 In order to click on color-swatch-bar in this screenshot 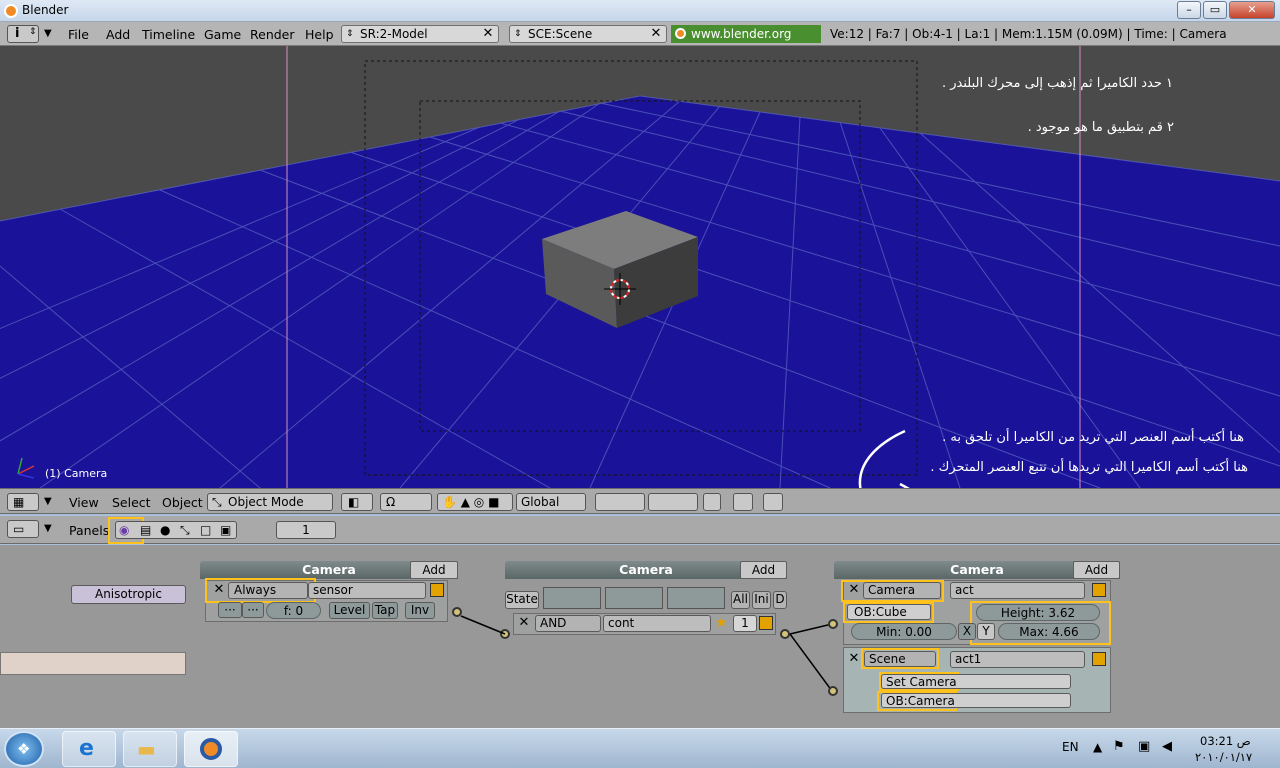, I will do `click(93, 663)`.